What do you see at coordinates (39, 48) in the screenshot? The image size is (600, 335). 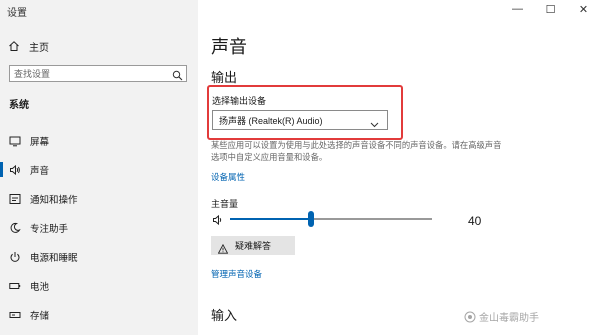 I see `home-label: 主页` at bounding box center [39, 48].